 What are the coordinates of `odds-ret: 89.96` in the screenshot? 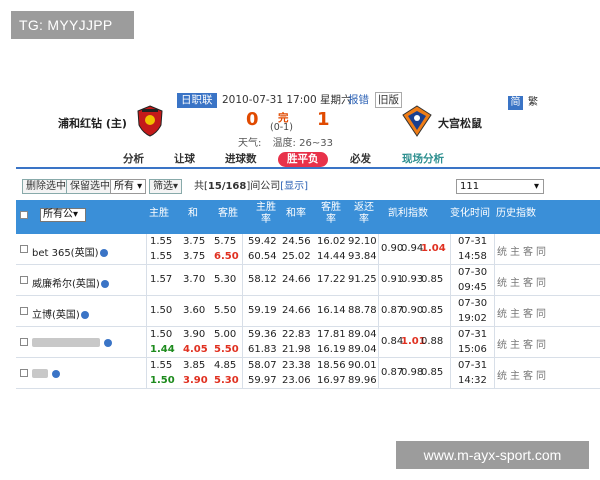 It's located at (362, 380).